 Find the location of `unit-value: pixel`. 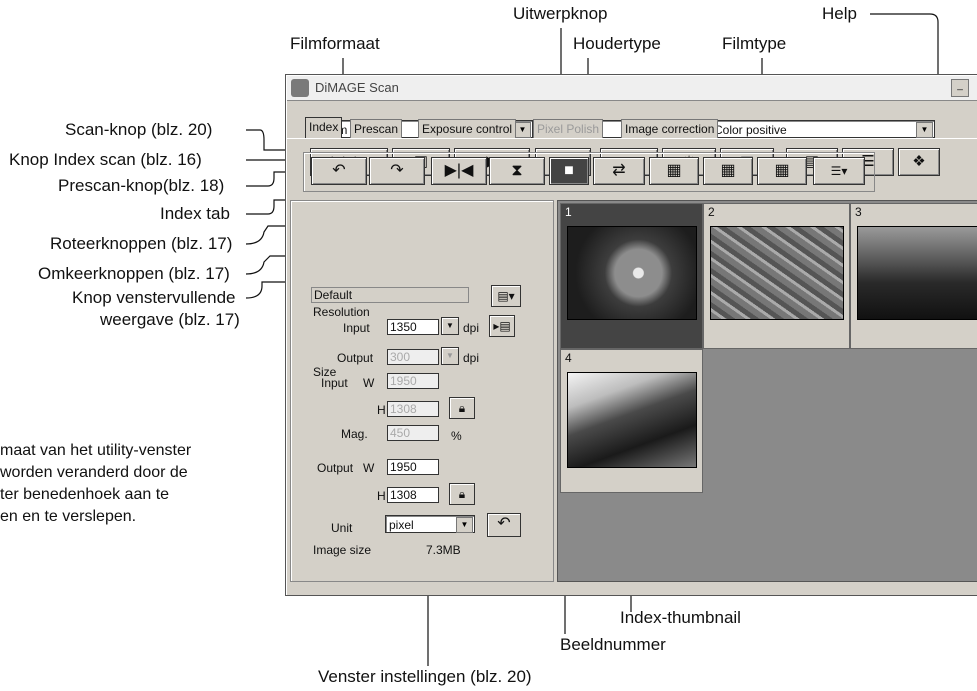

unit-value: pixel is located at coordinates (401, 525).